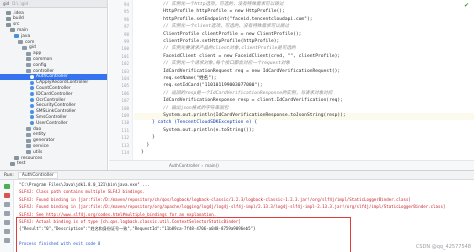  Describe the element at coordinates (62, 83) in the screenshot. I see `tree-item-label: CApplyRecordController` at that location.